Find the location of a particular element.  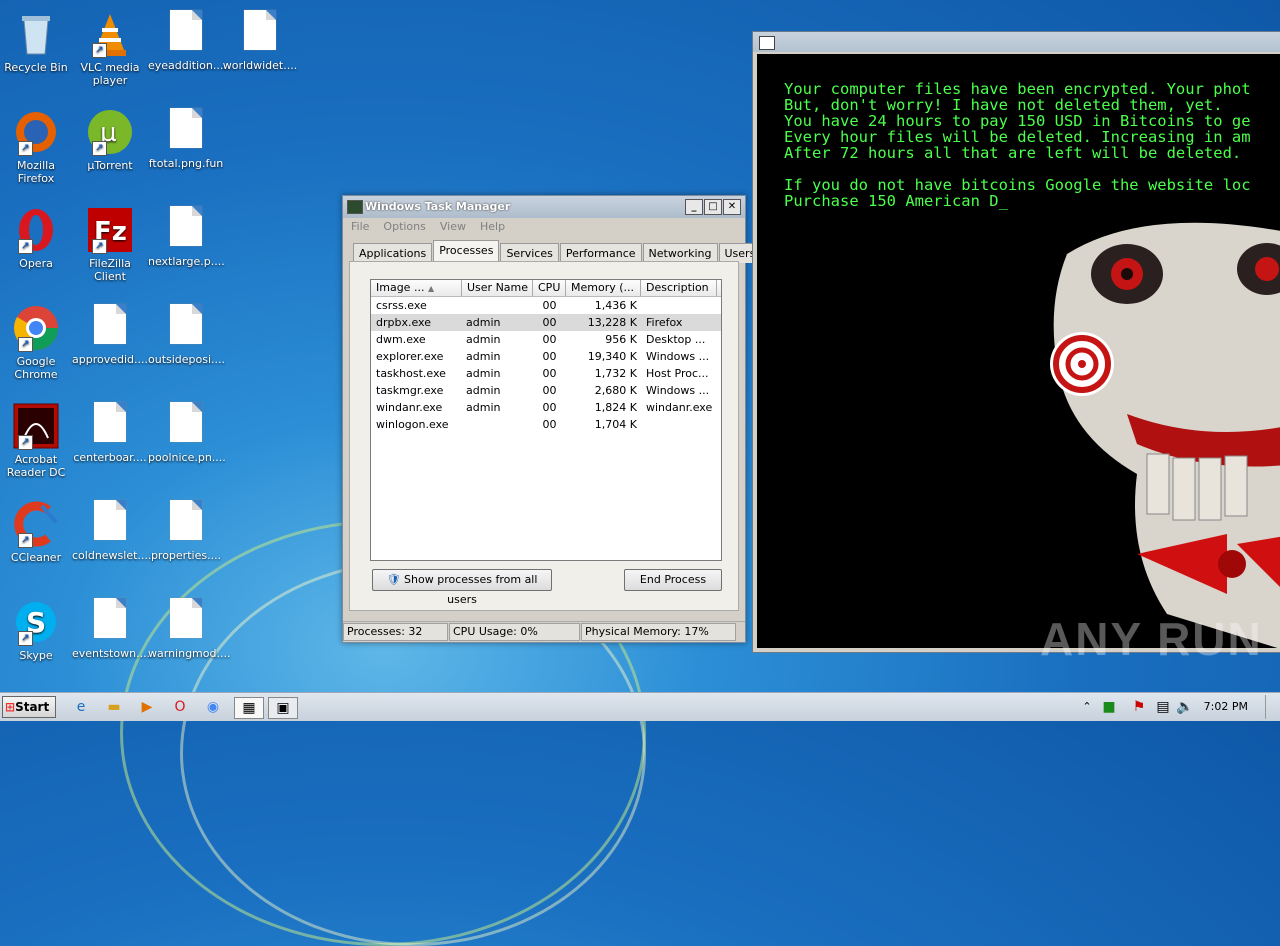

ccleaner-icon: ↗ CCleaner is located at coordinates (37, 530).